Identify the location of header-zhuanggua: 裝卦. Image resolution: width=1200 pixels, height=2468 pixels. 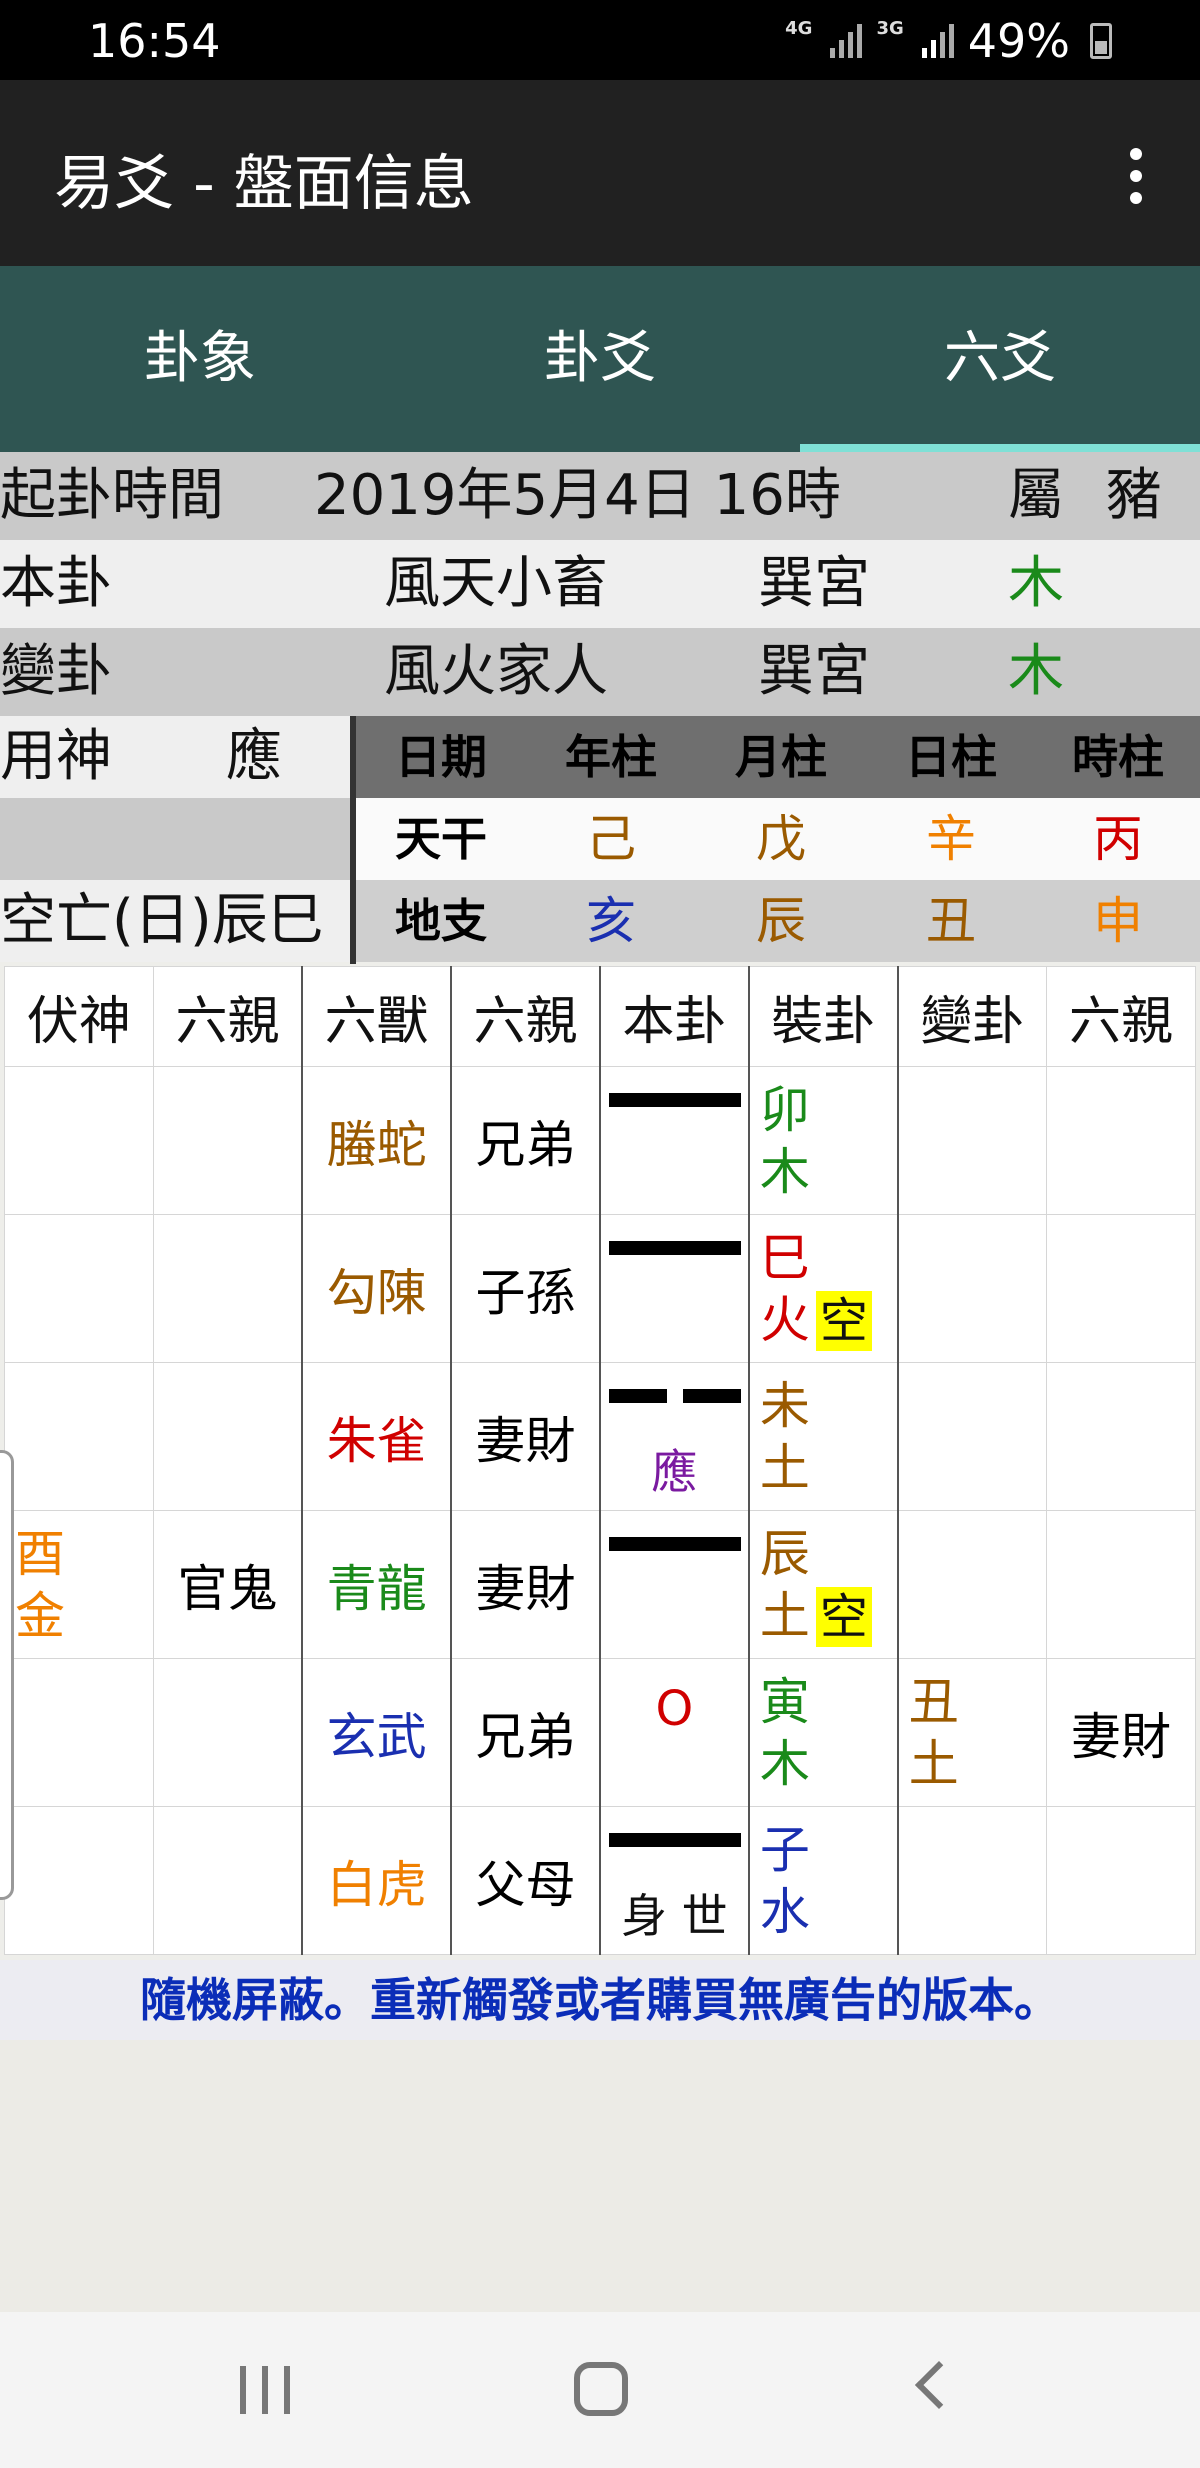
(823, 1016).